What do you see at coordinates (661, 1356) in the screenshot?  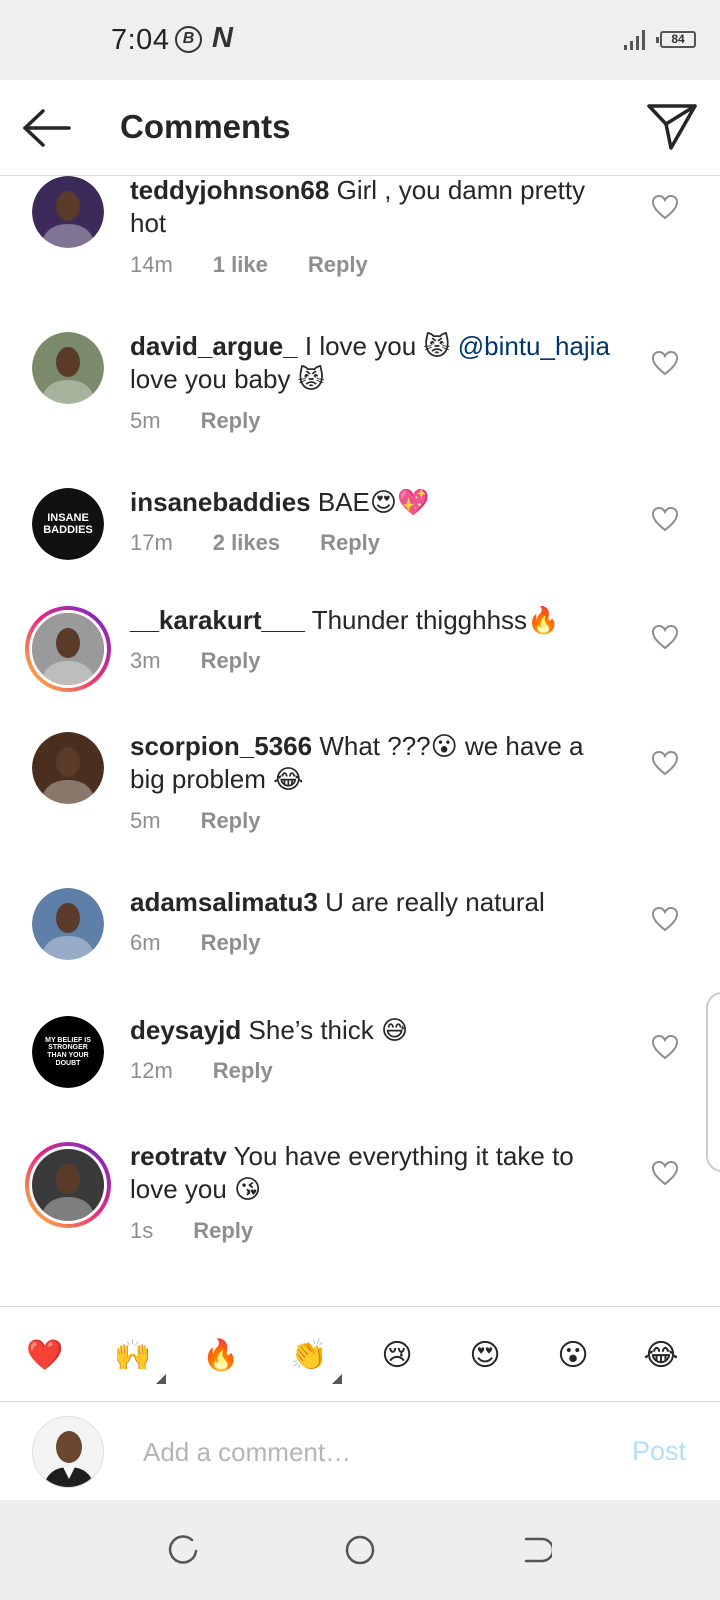 I see `reaction-button: 😂` at bounding box center [661, 1356].